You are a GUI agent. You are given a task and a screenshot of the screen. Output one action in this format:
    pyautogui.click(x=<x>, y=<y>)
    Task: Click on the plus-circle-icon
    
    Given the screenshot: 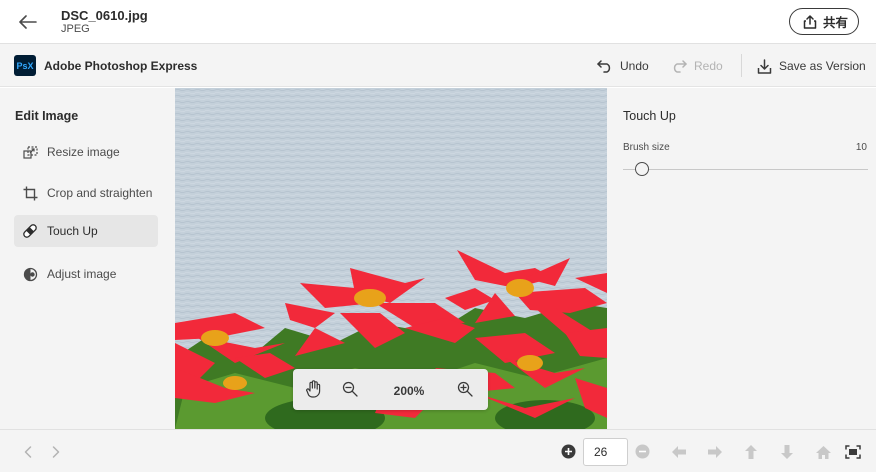 What is the action you would take?
    pyautogui.click(x=568, y=454)
    